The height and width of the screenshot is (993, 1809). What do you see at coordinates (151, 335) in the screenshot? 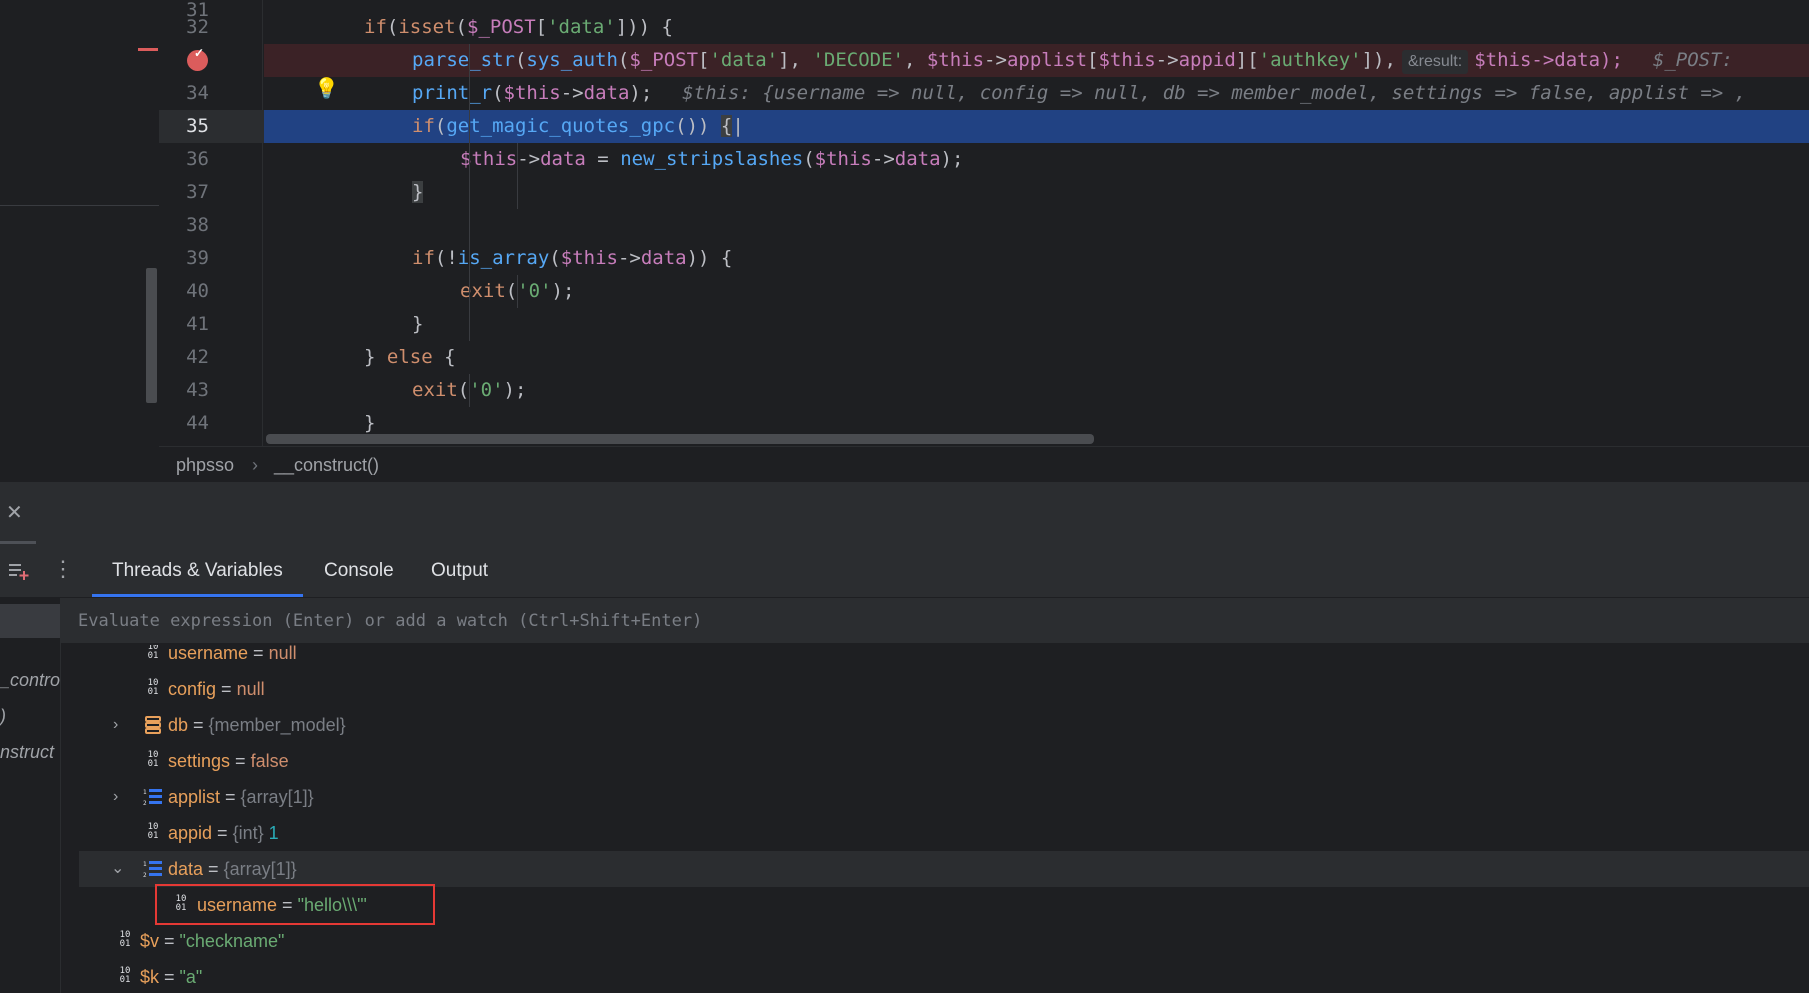
I see `panel-scrollbar` at bounding box center [151, 335].